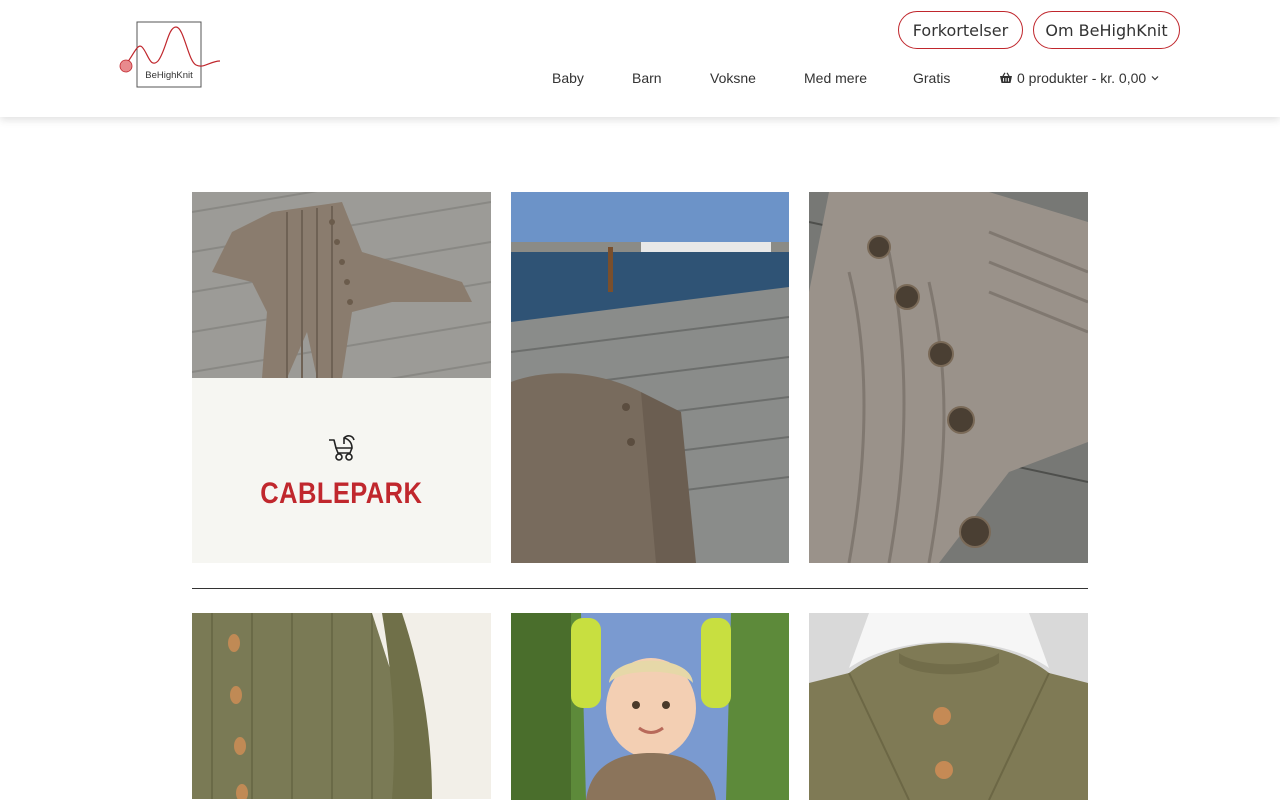 This screenshot has height=800, width=1280. What do you see at coordinates (733, 78) in the screenshot?
I see `nav-item-voksne: Voksne` at bounding box center [733, 78].